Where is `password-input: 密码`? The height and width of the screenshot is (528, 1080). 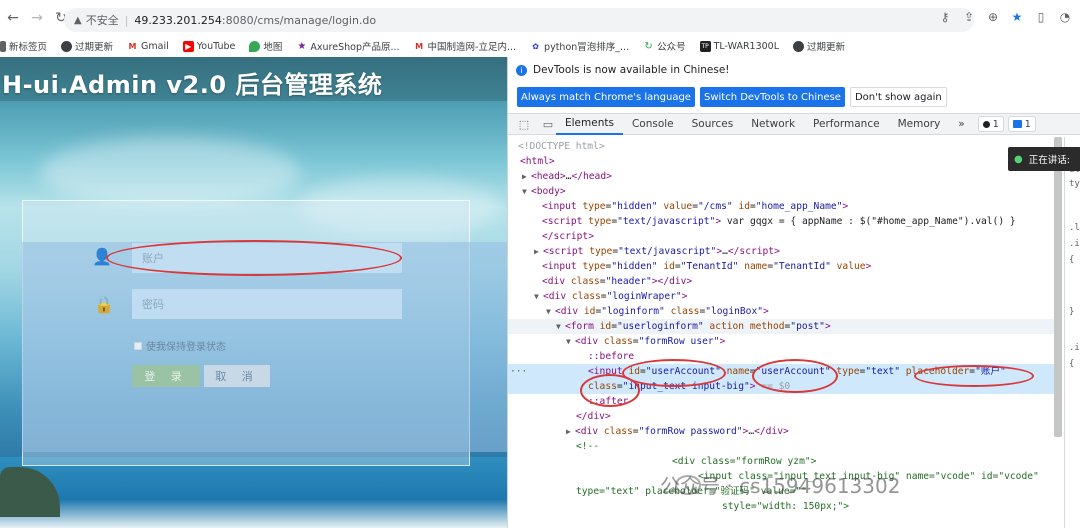 password-input: 密码 is located at coordinates (267, 304).